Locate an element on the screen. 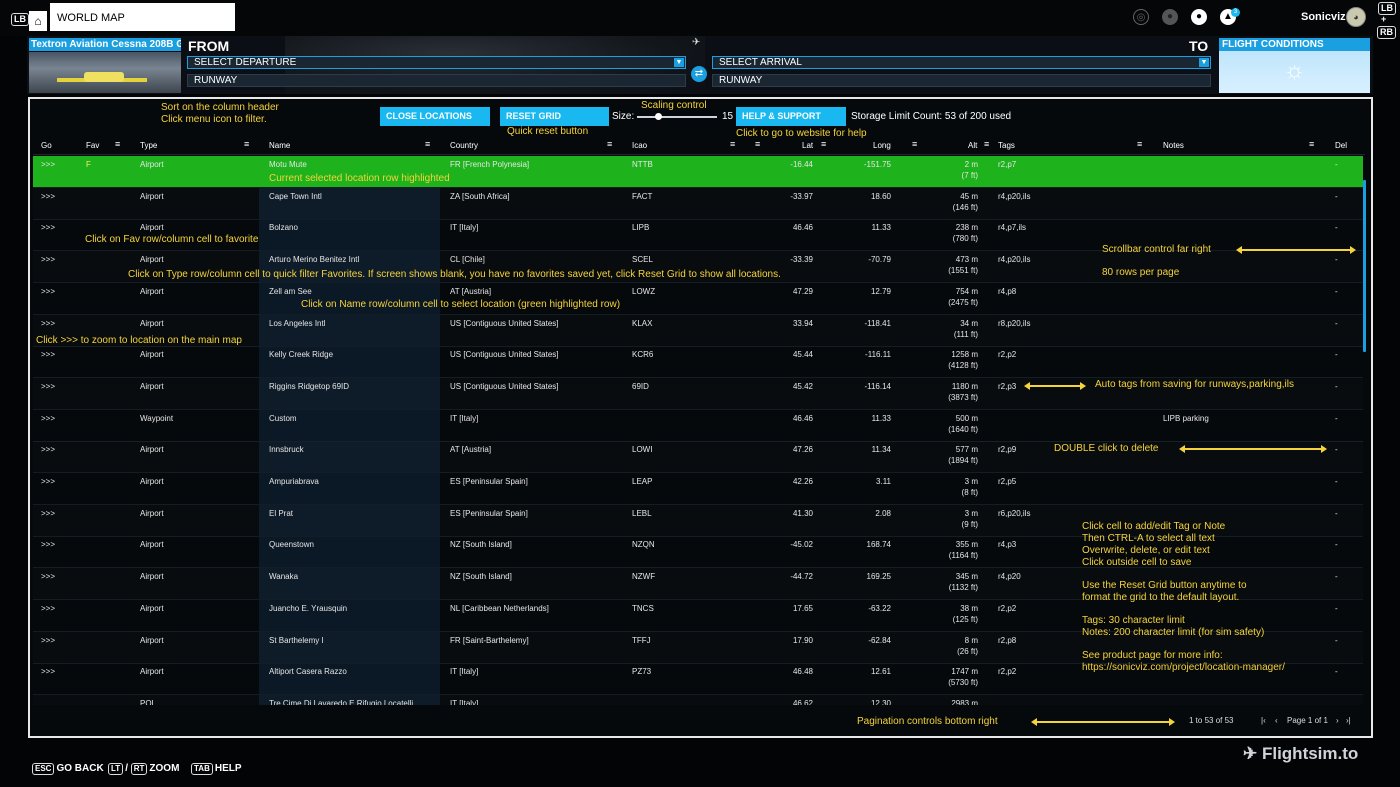 The width and height of the screenshot is (1400, 787). cell-name: Queenstown is located at coordinates (291, 544).